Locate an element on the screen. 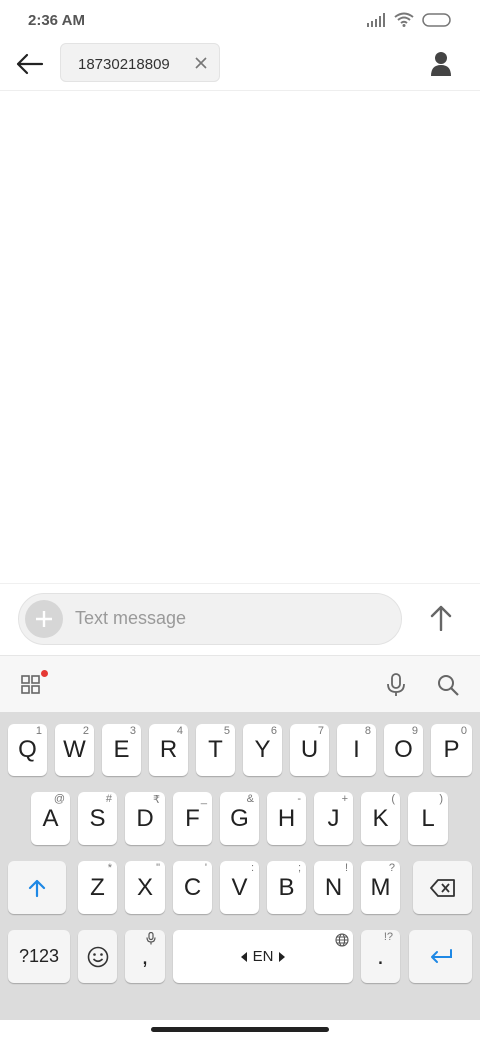 The image size is (480, 1040). key-label: X is located at coordinates (144, 887).